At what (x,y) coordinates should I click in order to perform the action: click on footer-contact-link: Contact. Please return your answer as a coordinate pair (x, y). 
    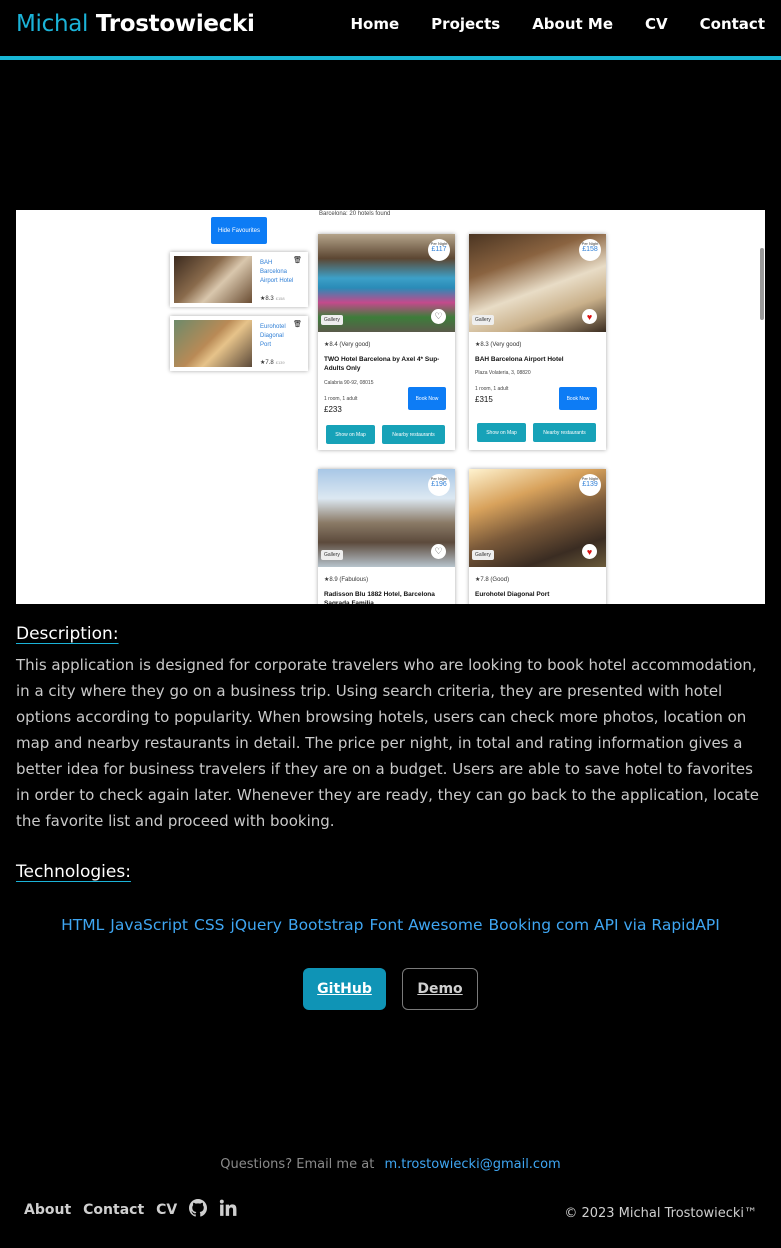
    Looking at the image, I should click on (113, 1210).